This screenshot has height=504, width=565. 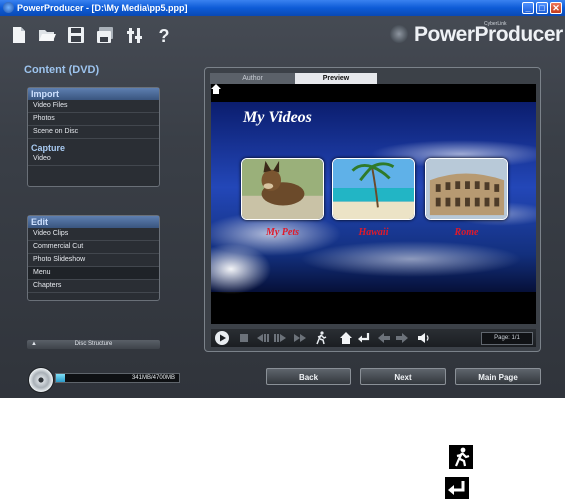 I want to click on settings-icon, so click(x=135, y=35).